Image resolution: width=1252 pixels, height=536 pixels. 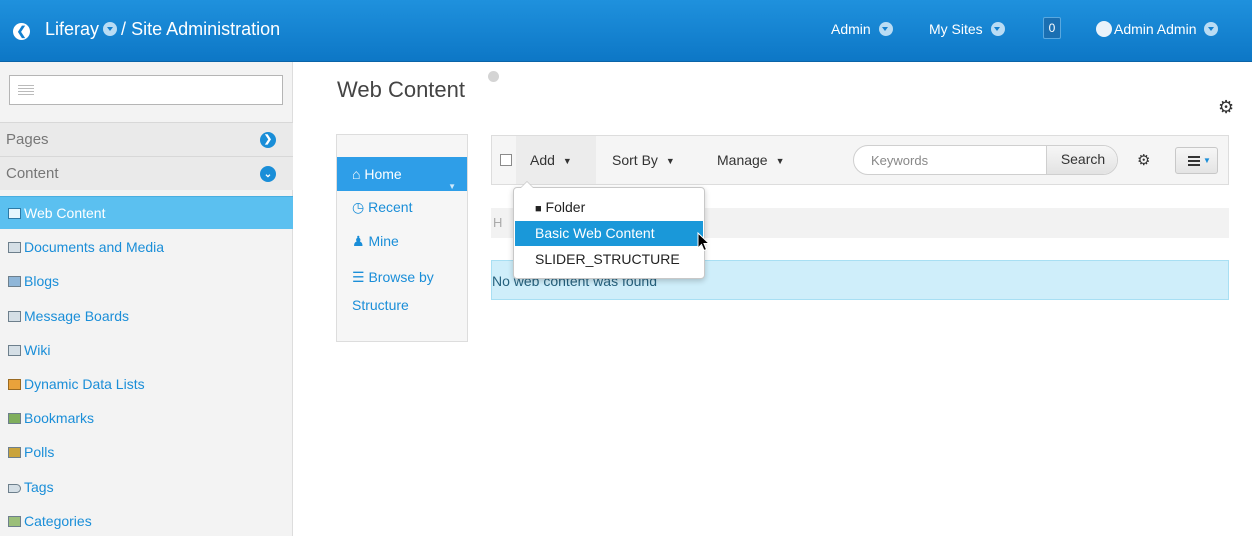 I want to click on polls-icon, so click(x=14, y=452).